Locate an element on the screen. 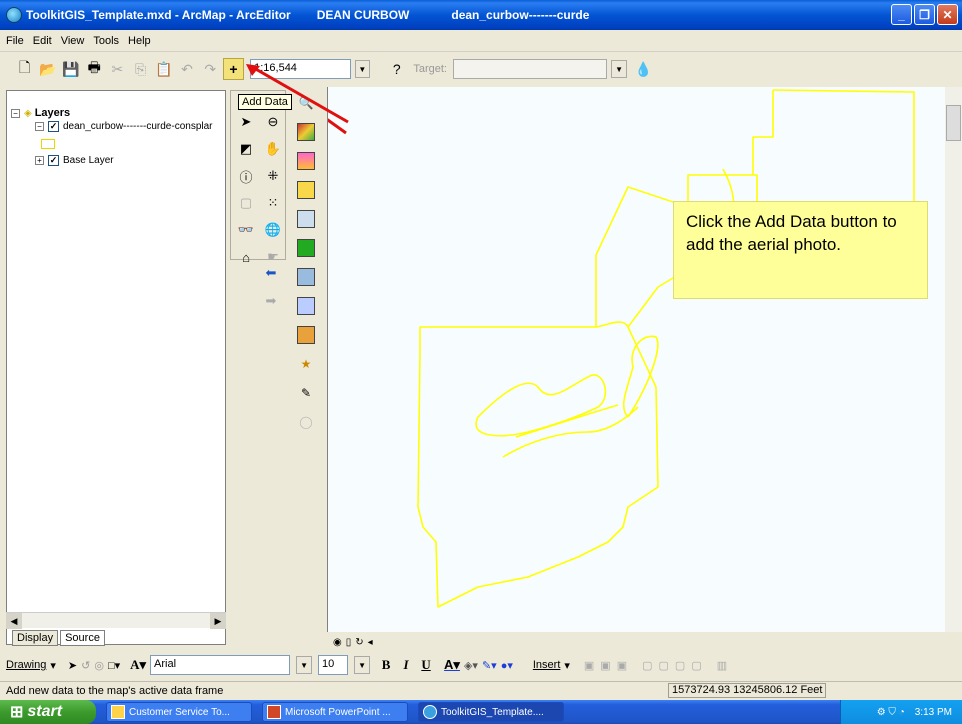  close-button: ✕ is located at coordinates (947, 14).